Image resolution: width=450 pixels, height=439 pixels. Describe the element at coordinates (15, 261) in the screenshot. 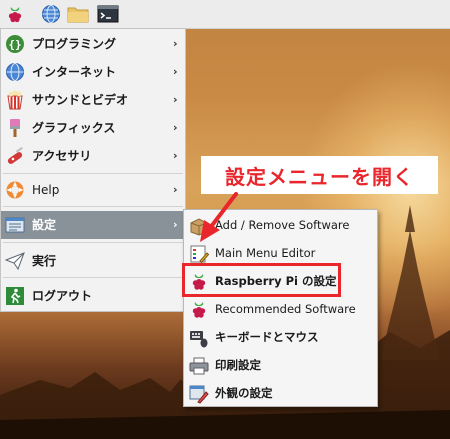

I see `paper-plane-icon` at that location.